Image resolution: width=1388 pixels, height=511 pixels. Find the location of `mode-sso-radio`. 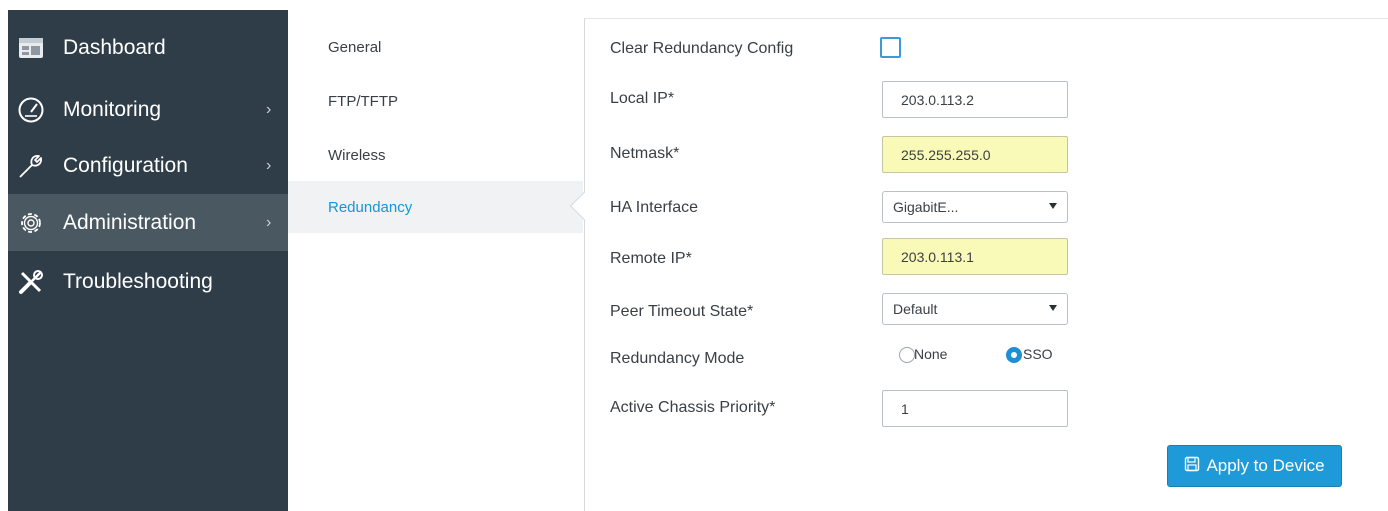

mode-sso-radio is located at coordinates (1014, 355).